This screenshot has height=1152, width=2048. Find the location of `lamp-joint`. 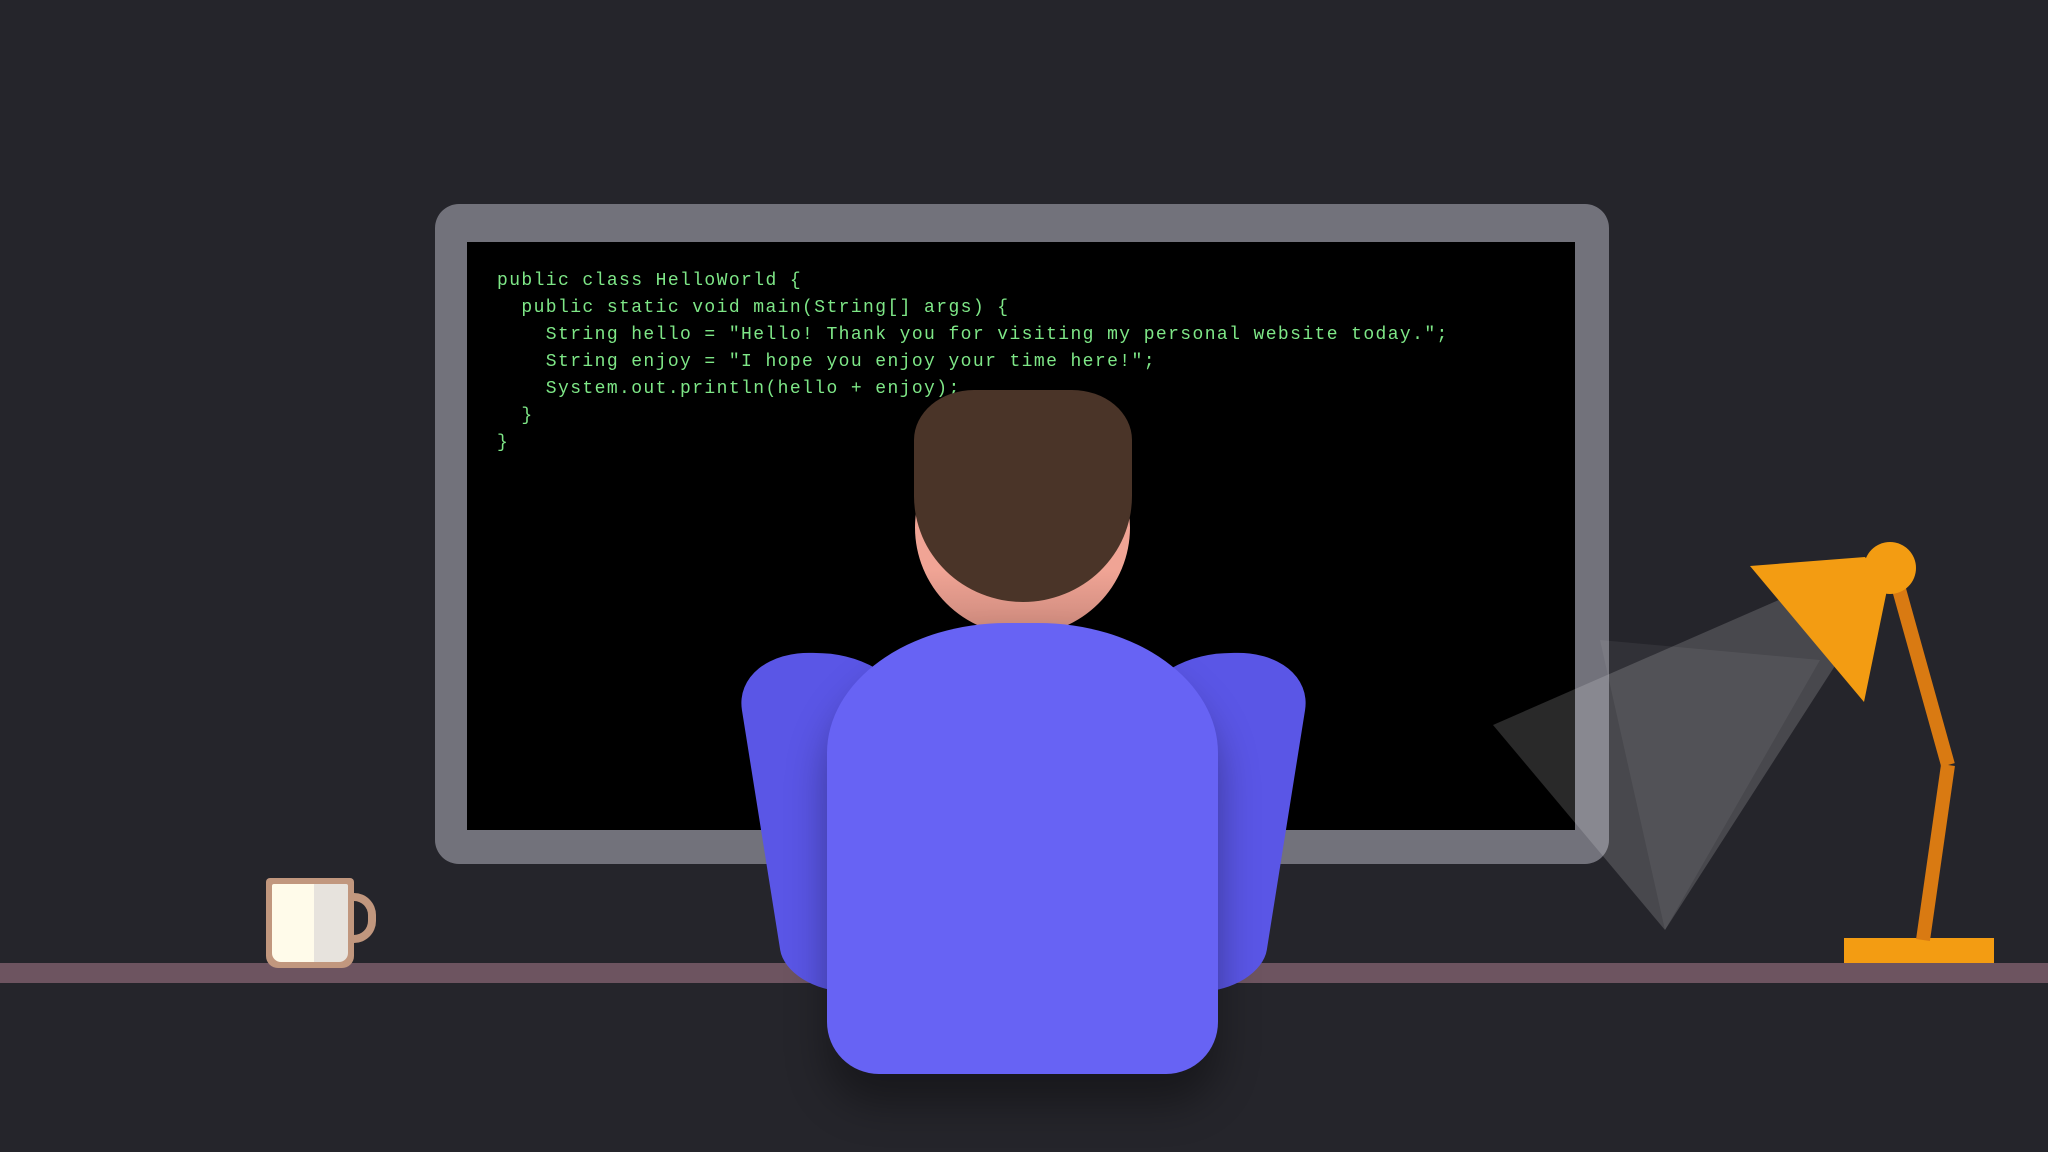

lamp-joint is located at coordinates (1890, 568).